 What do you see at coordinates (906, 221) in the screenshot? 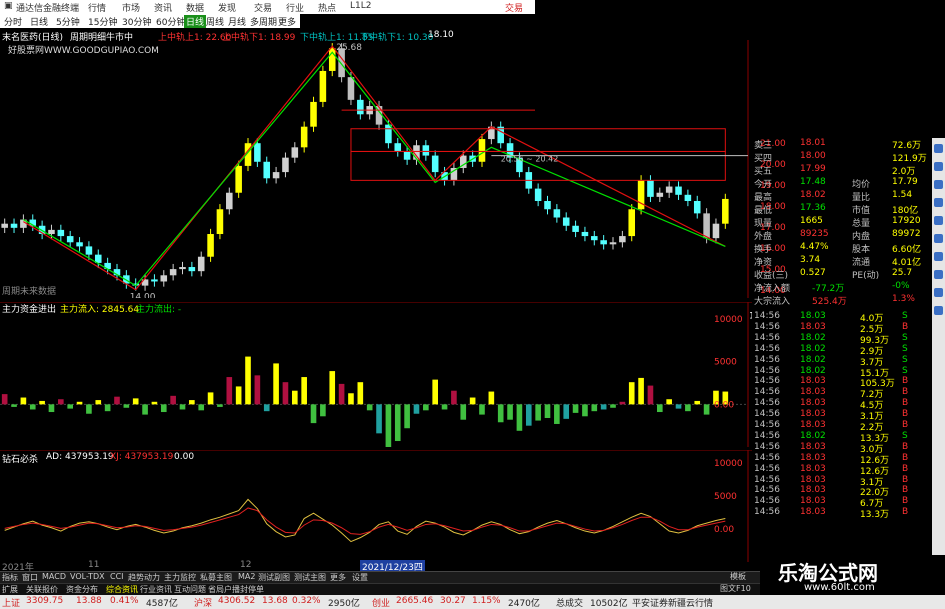
I see `quote-qty: 17920` at bounding box center [906, 221].